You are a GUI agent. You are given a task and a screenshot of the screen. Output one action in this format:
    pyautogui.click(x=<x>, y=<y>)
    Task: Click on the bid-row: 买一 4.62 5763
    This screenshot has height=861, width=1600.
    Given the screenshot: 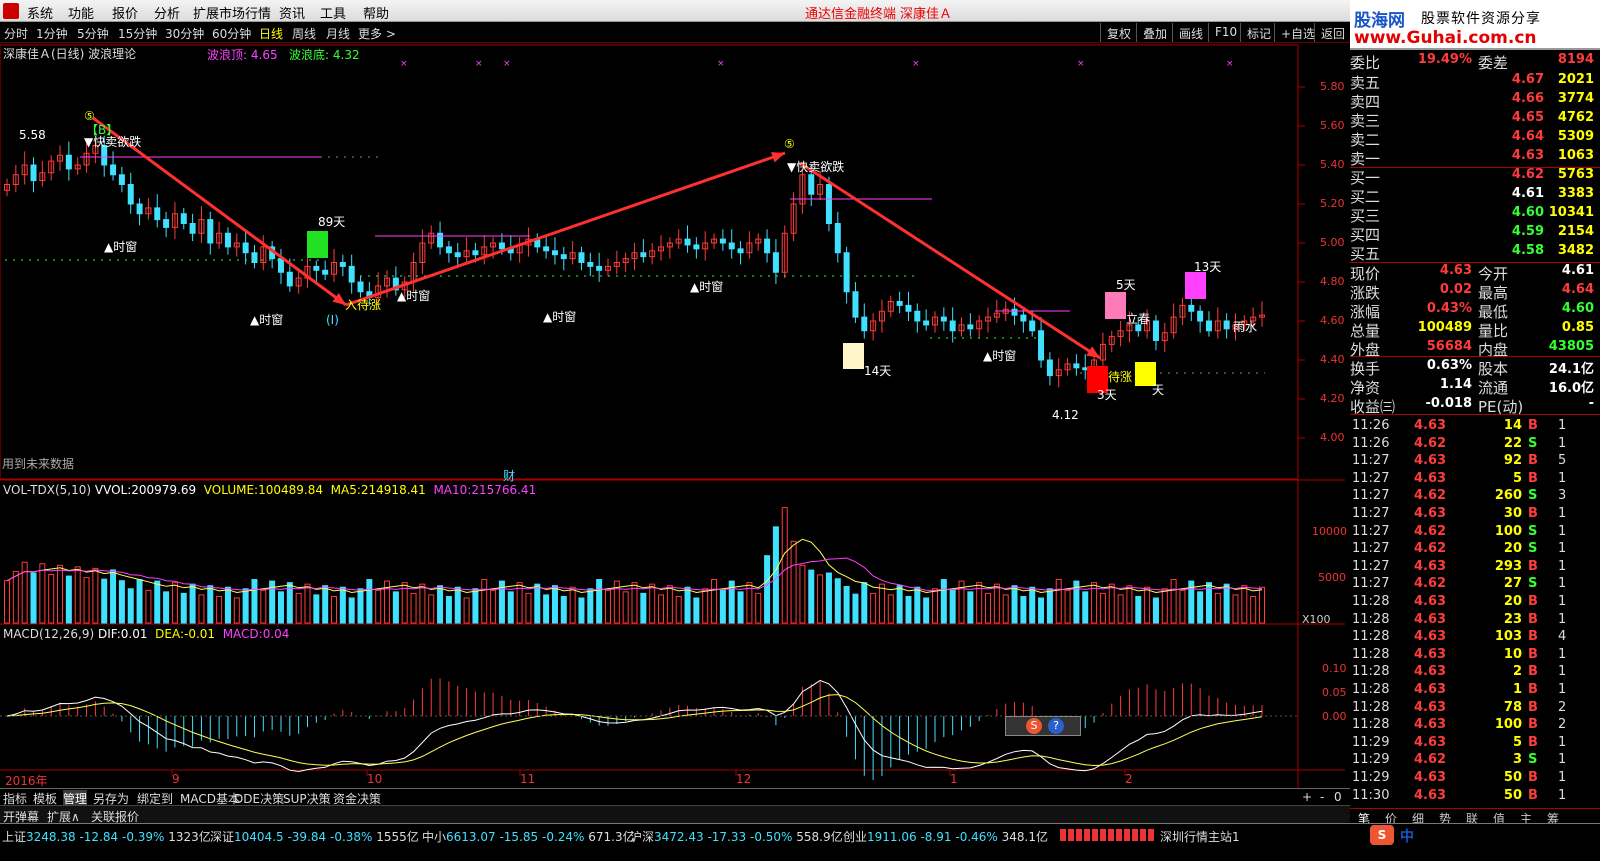 What is the action you would take?
    pyautogui.click(x=1475, y=177)
    